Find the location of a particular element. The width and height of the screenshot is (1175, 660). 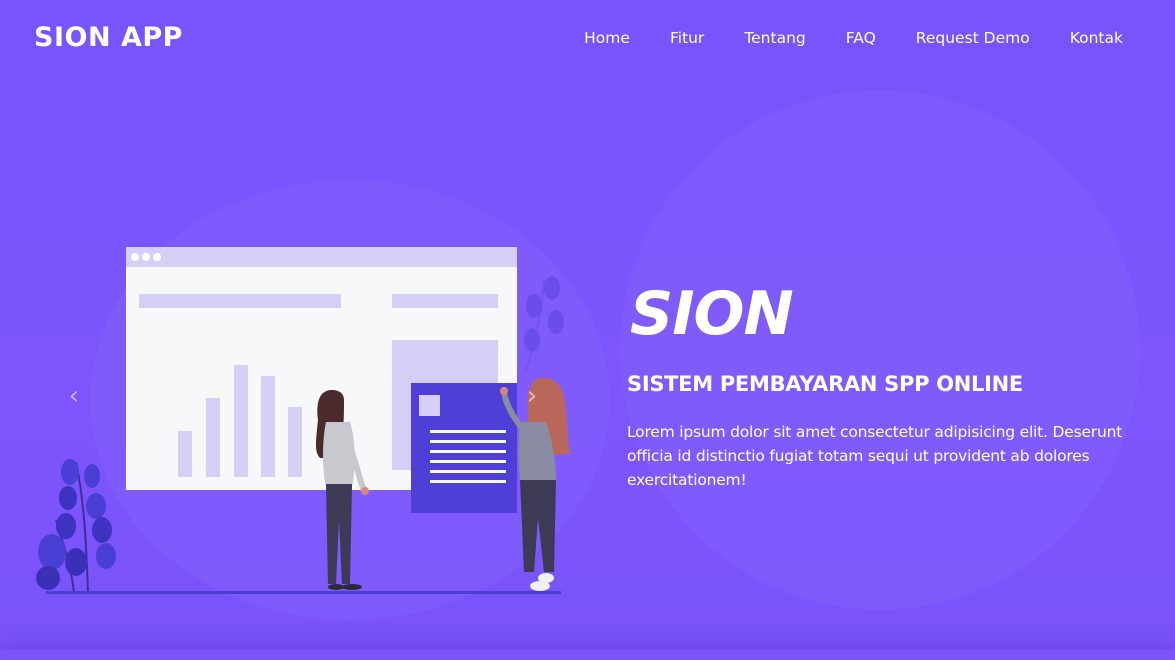

carousel-next-button: › is located at coordinates (532, 396).